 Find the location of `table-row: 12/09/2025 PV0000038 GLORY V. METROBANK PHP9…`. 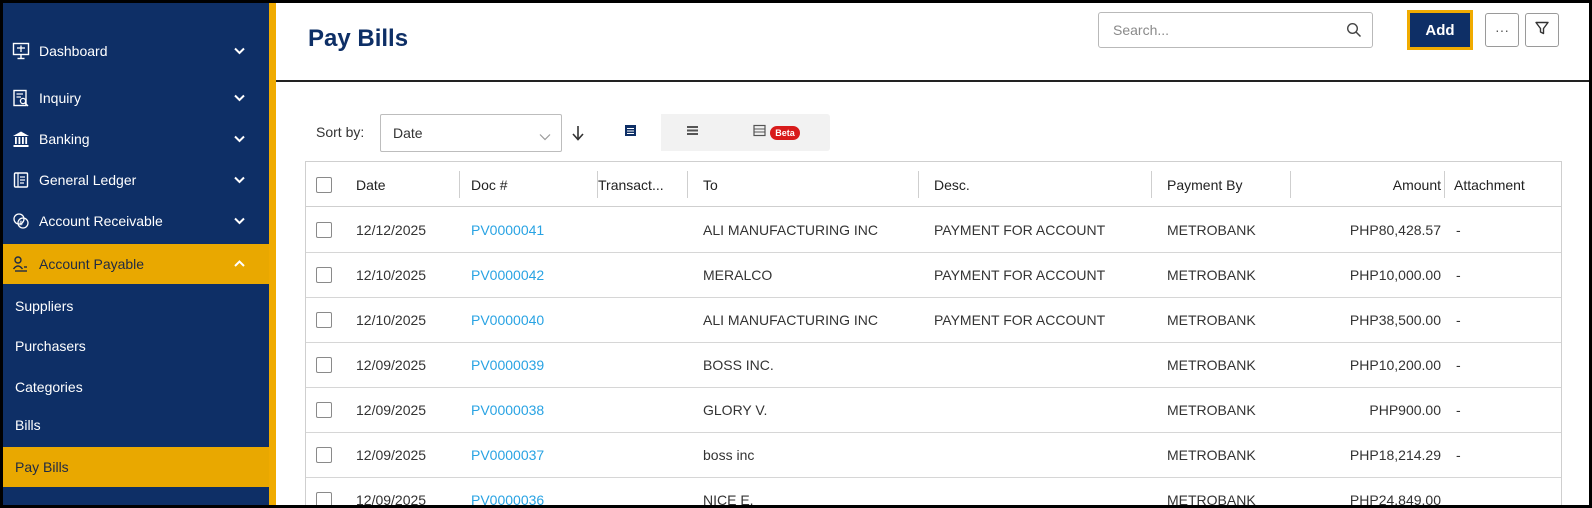

table-row: 12/09/2025 PV0000038 GLORY V. METROBANK PHP9… is located at coordinates (933, 410).